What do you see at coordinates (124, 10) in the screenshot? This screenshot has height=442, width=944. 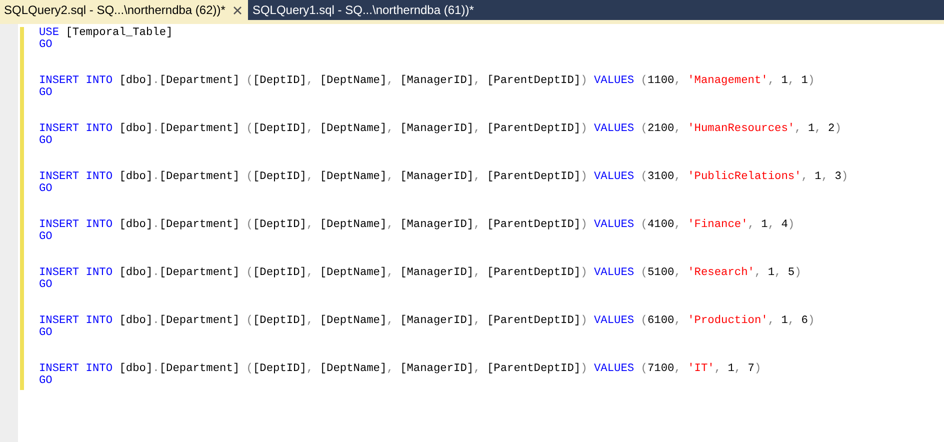 I see `document-tab: SQLQuery2.sql - SQ...\northerndba (62))*` at bounding box center [124, 10].